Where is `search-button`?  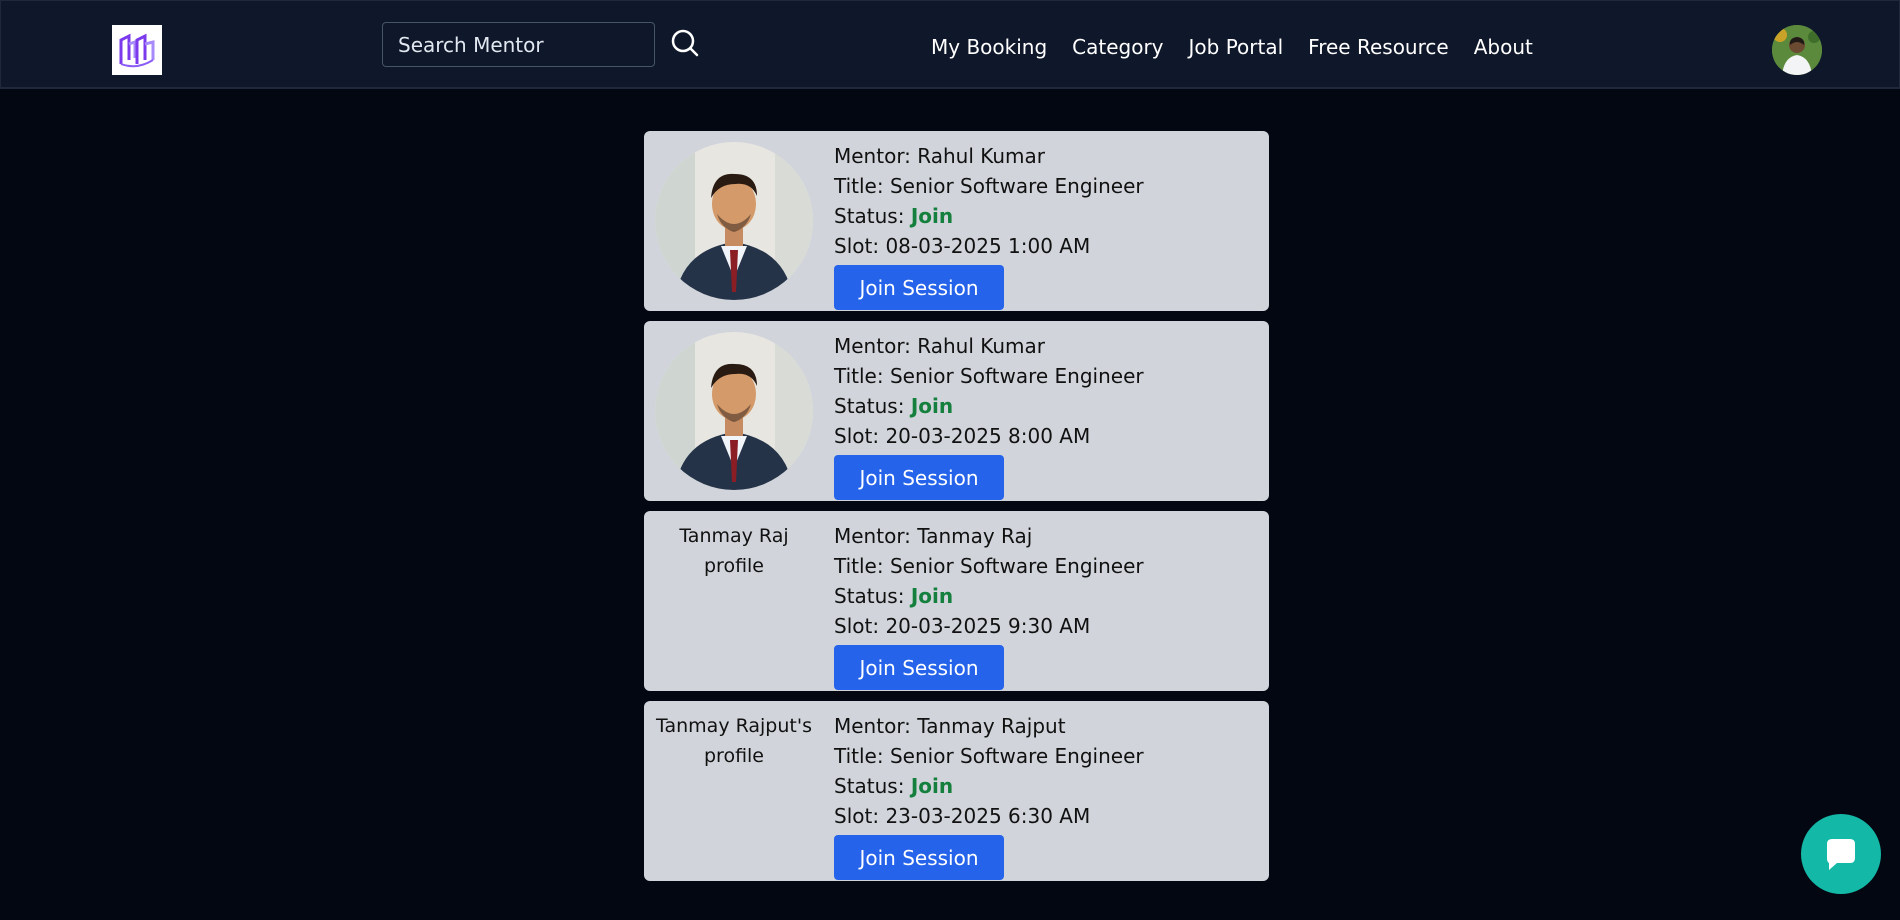
search-button is located at coordinates (685, 44).